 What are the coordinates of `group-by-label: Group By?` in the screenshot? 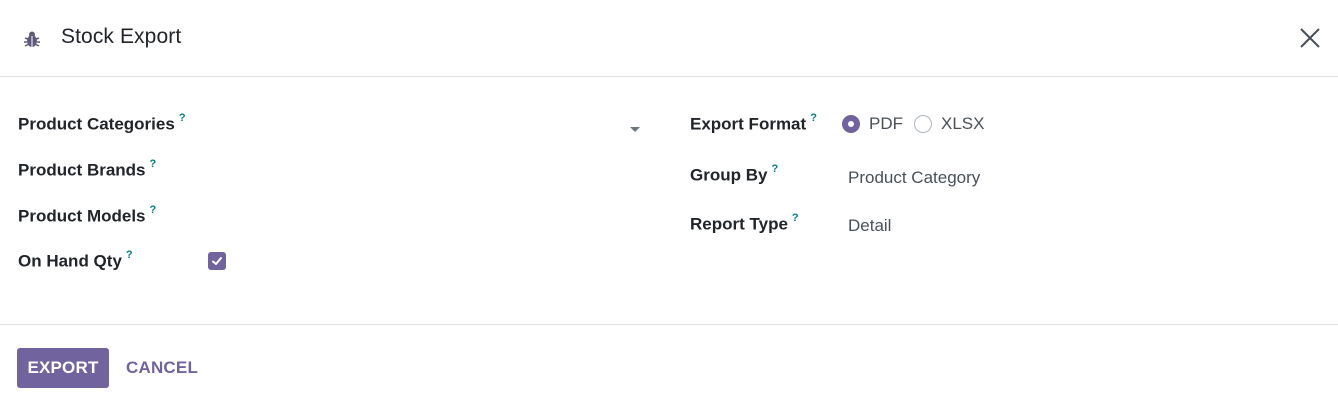 It's located at (734, 174).